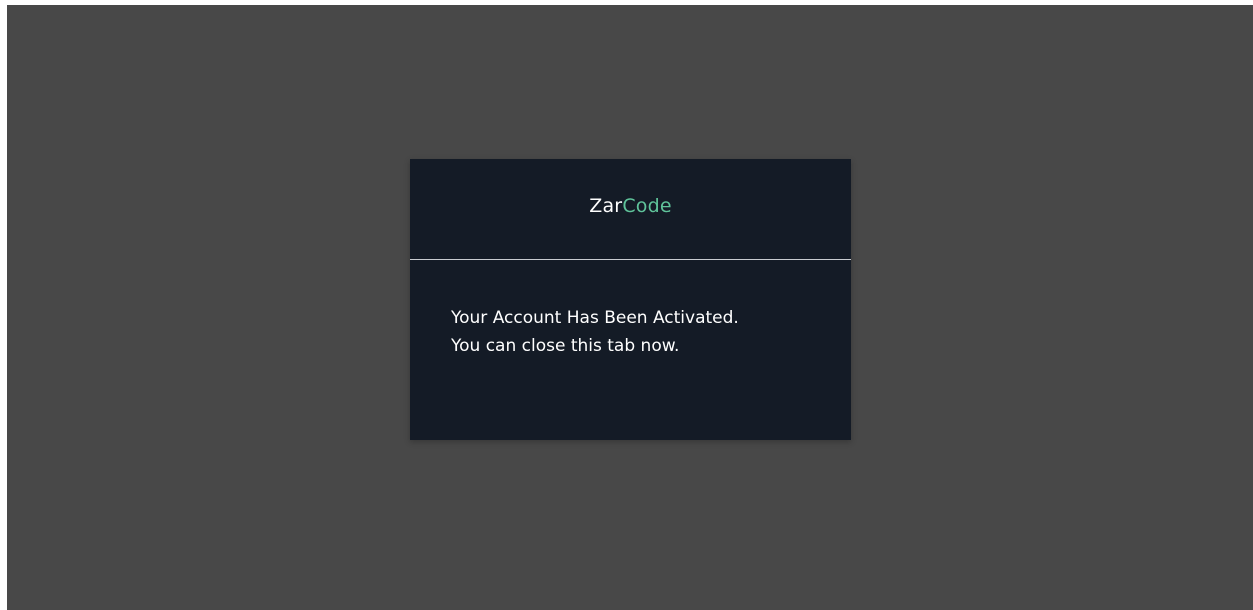  I want to click on card-header: ZarCode, so click(630, 209).